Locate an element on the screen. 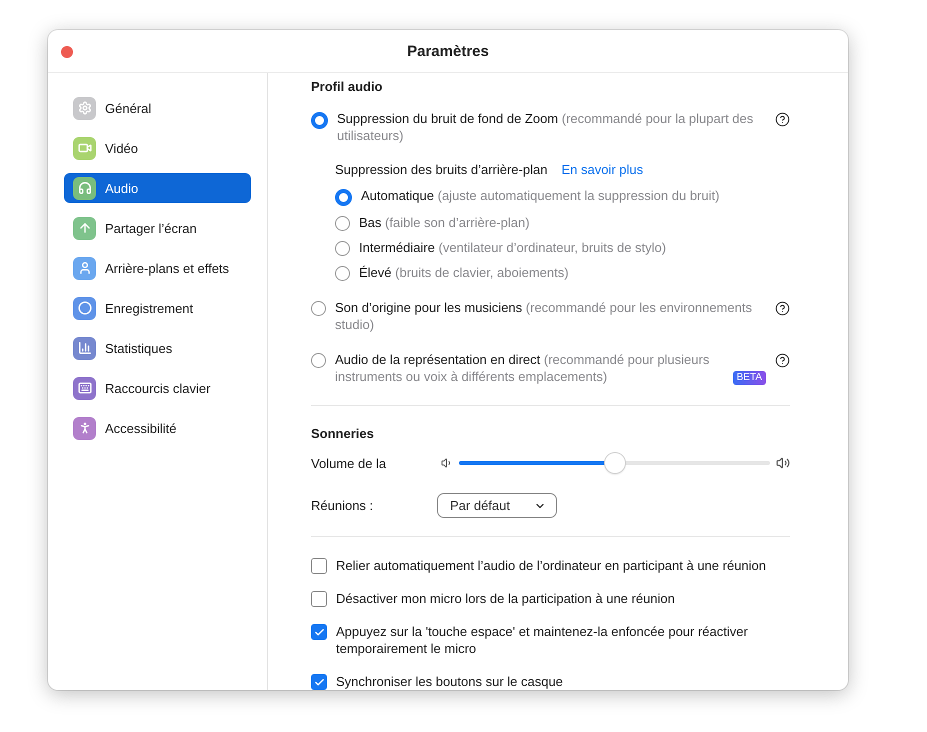  meetings-label: Réunions : is located at coordinates (342, 505).